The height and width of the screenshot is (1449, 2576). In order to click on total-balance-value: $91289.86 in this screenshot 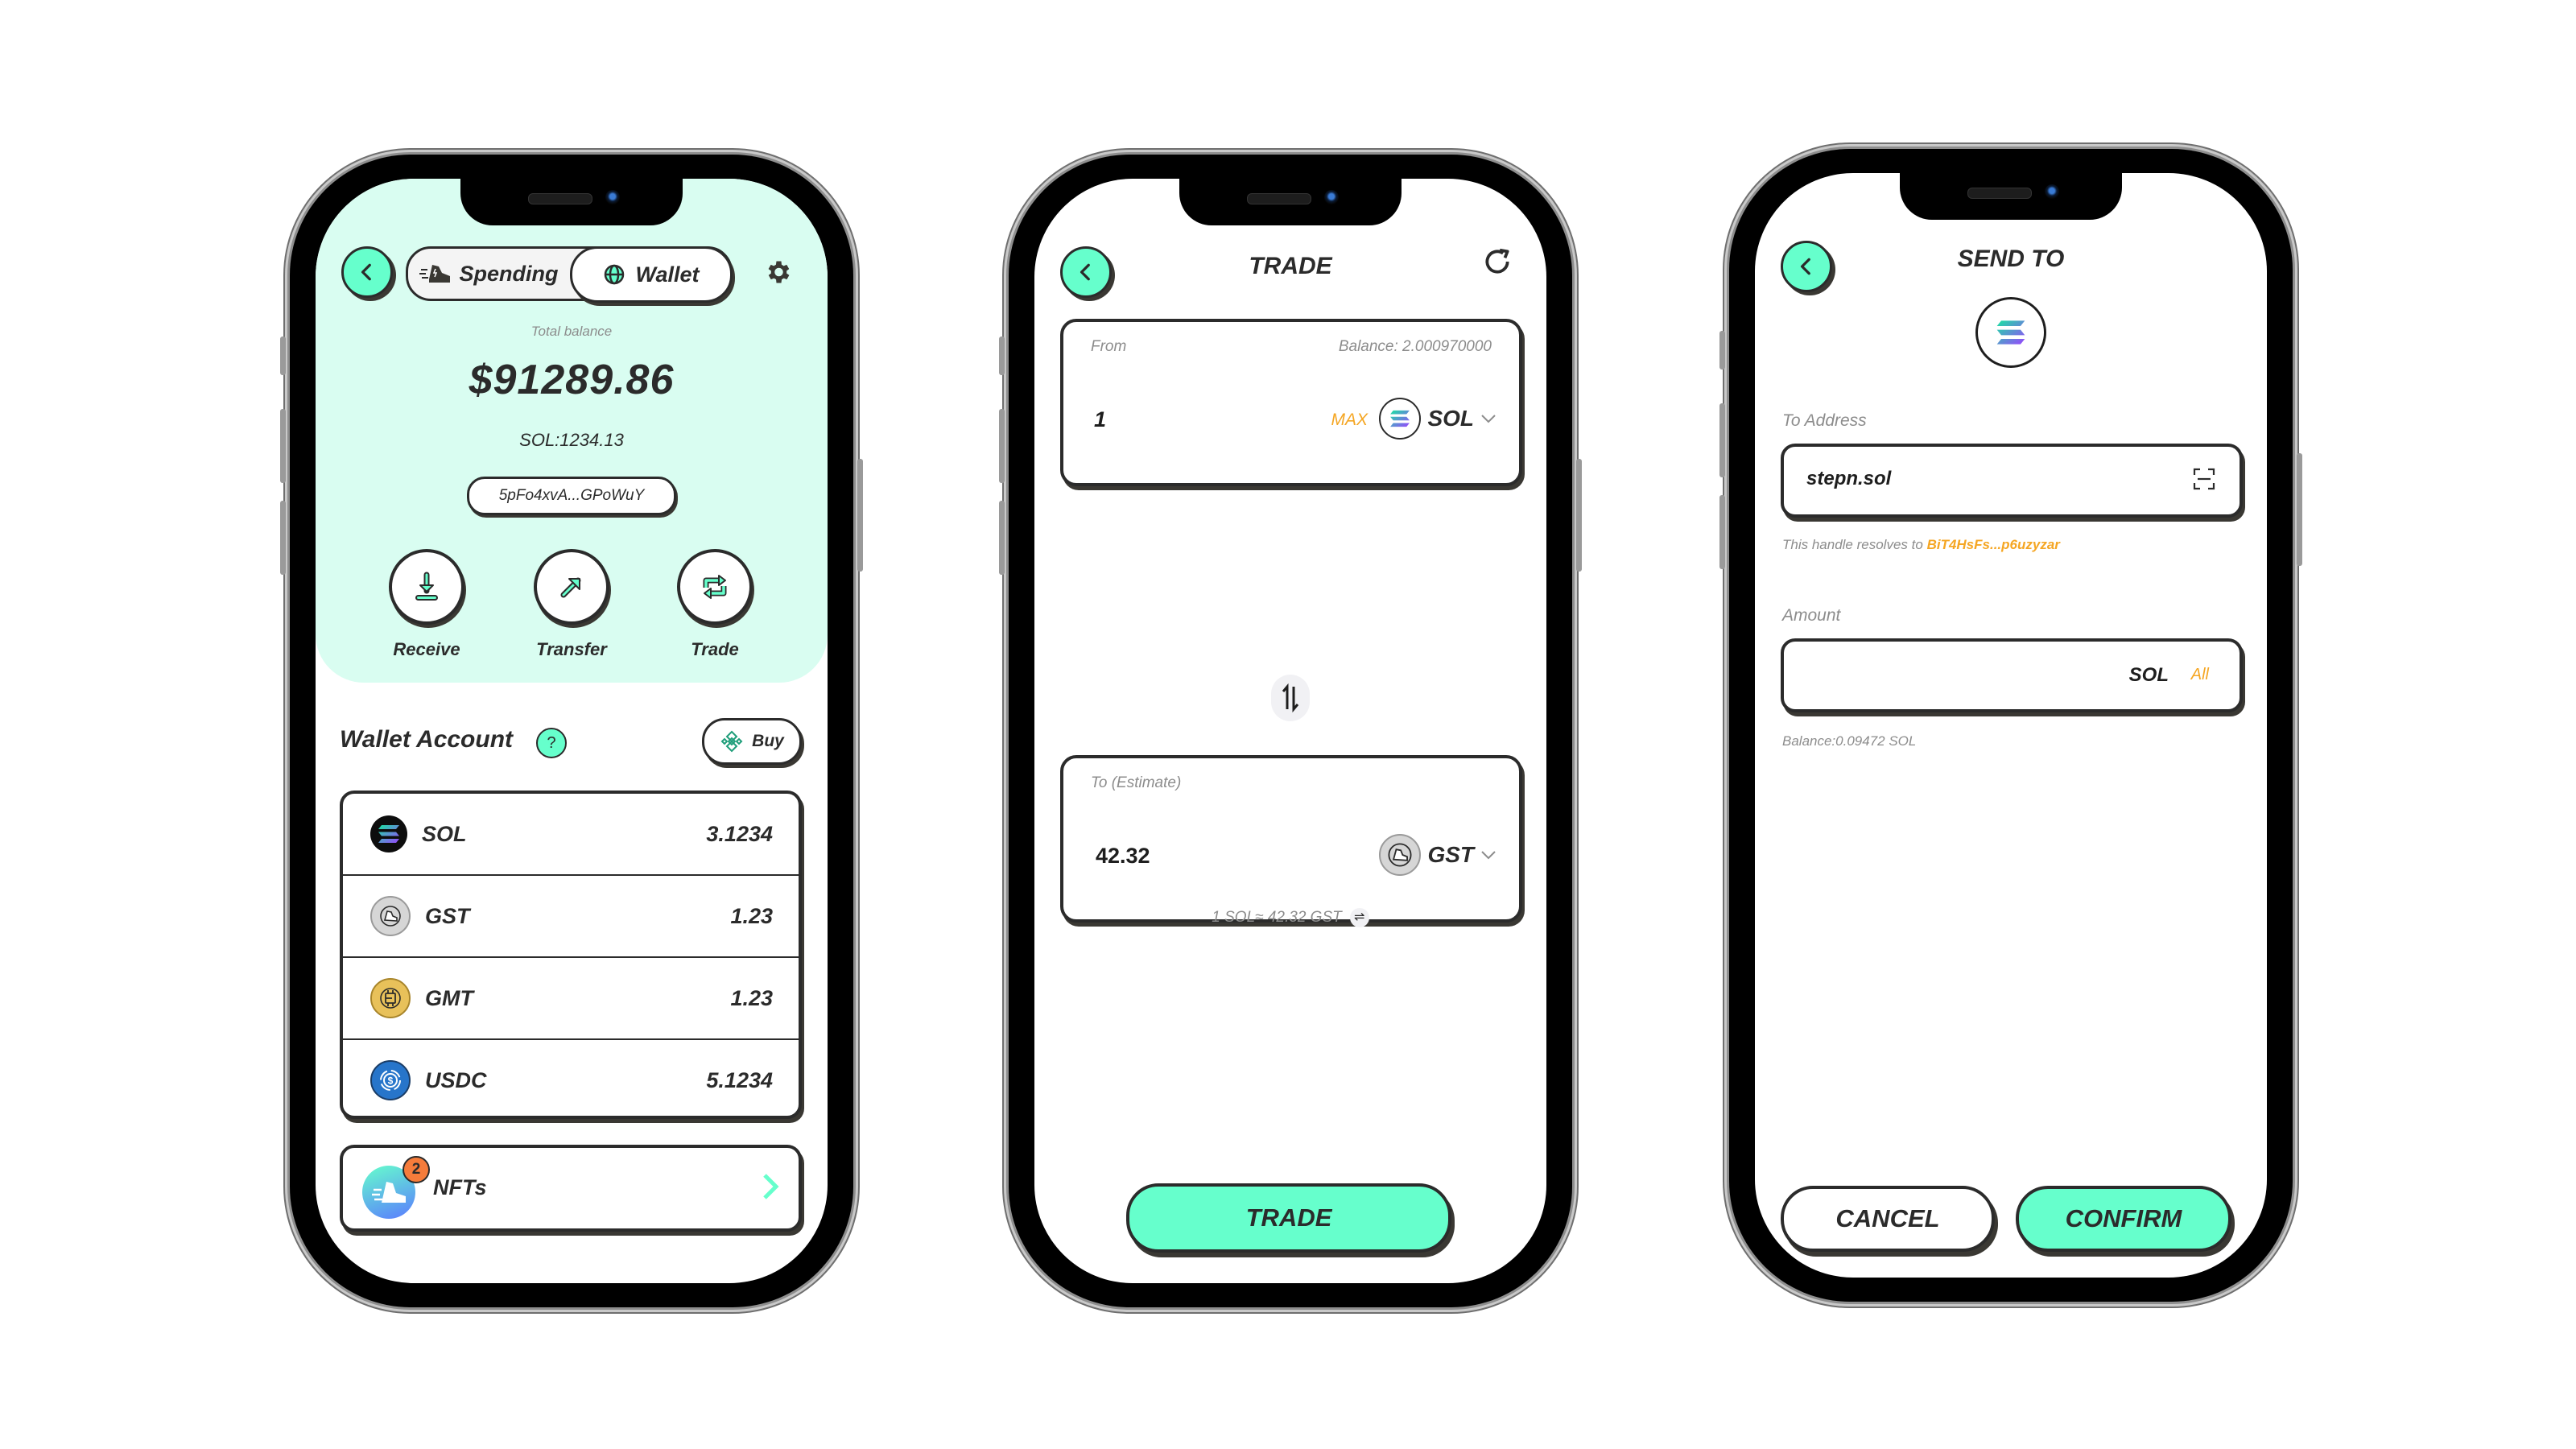, I will do `click(572, 380)`.